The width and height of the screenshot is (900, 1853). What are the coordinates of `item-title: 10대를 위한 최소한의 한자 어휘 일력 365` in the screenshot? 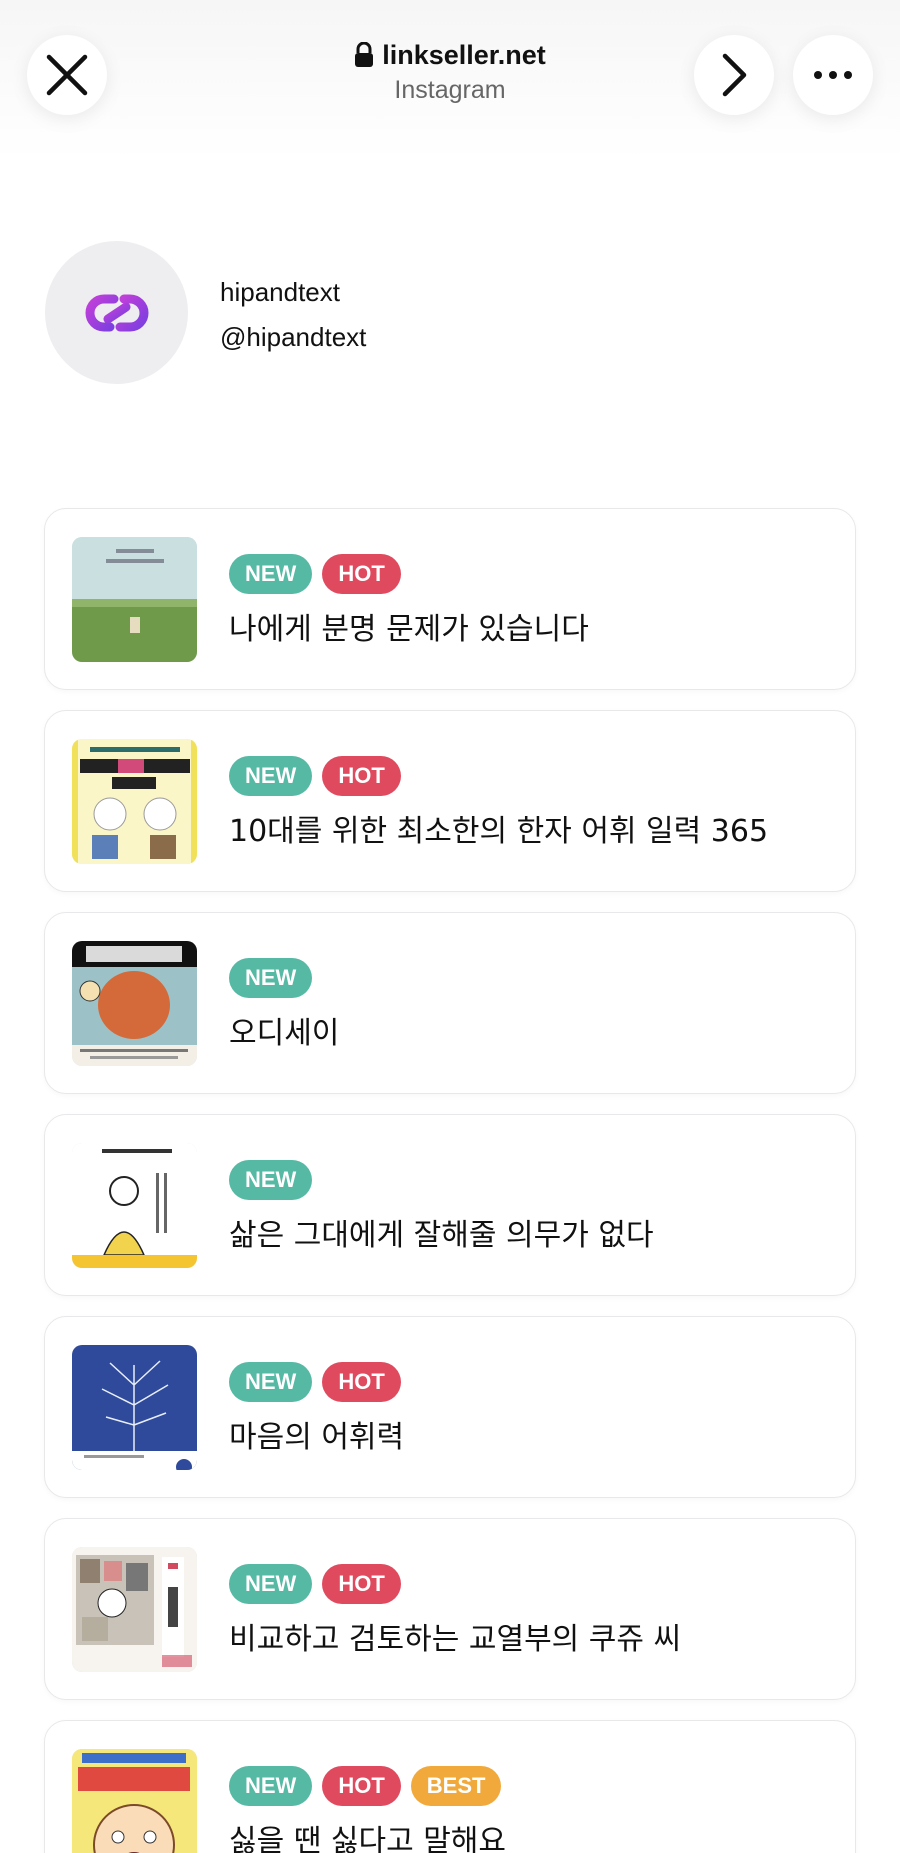 It's located at (499, 831).